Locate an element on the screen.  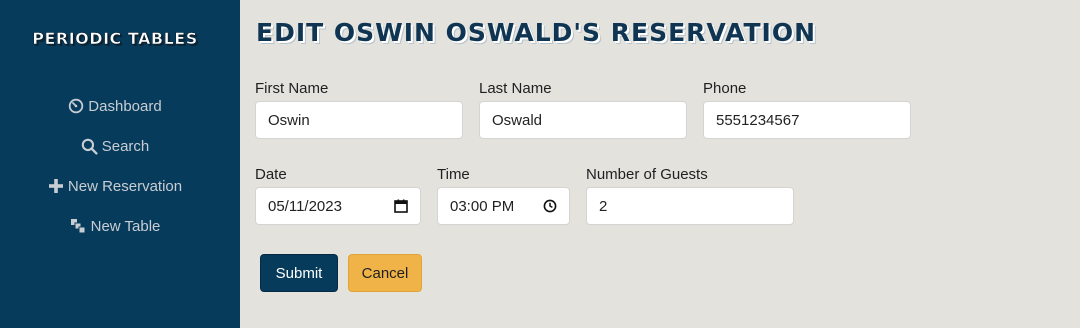
sidebar-item-new-table: New Table is located at coordinates (115, 226).